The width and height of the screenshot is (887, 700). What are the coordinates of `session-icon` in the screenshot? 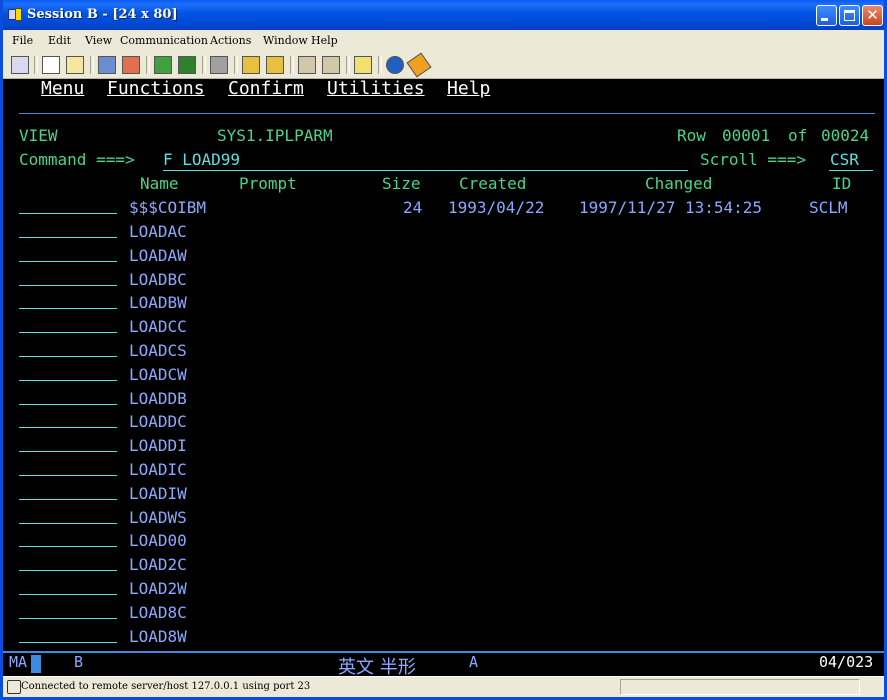 It's located at (15, 14).